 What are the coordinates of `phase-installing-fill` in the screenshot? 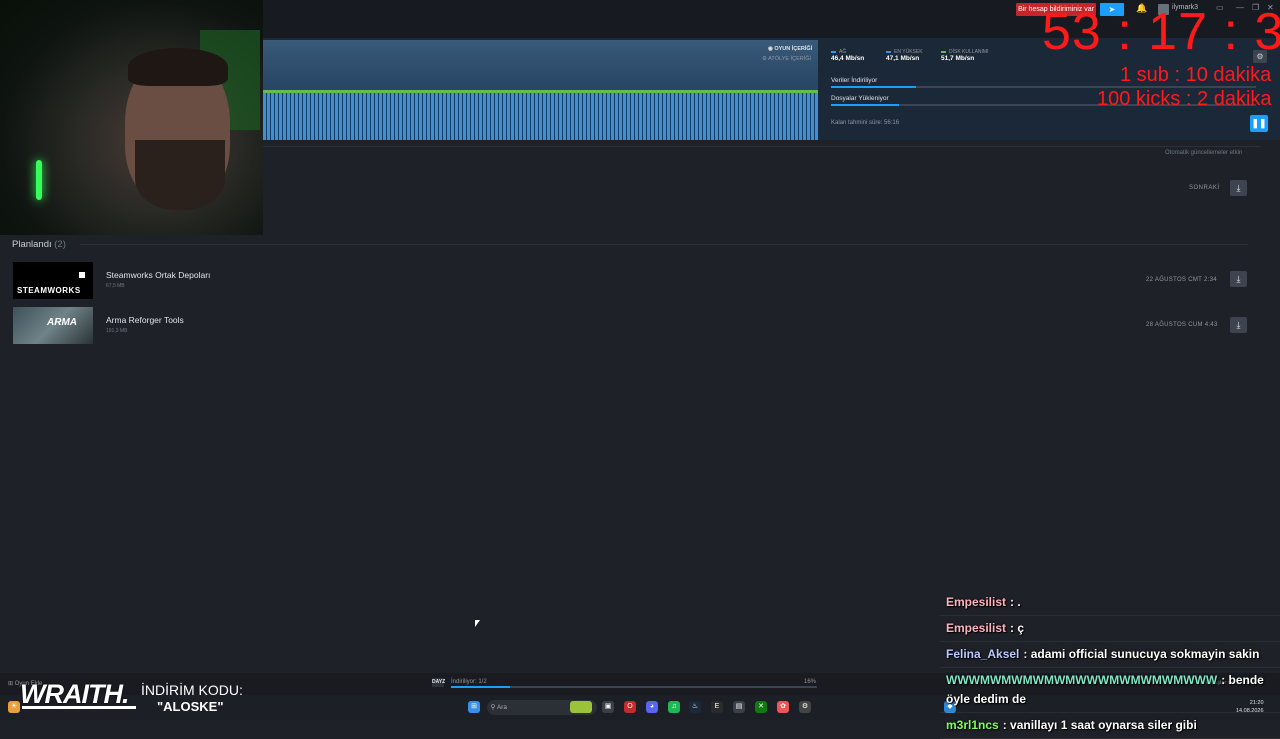 It's located at (865, 105).